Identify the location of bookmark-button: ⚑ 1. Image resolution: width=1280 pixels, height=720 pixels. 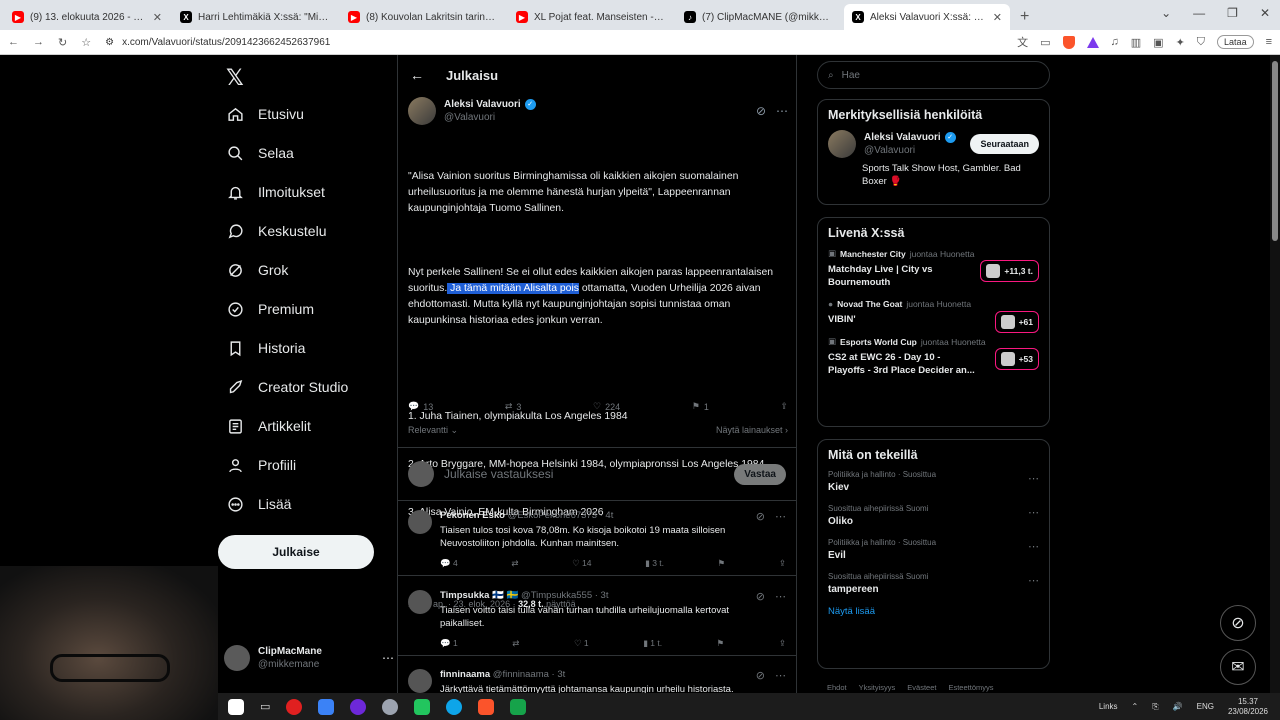
(700, 406).